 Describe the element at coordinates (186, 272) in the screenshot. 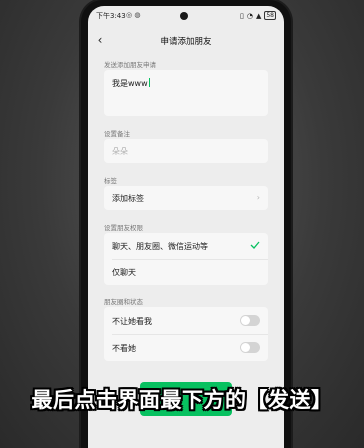

I see `permission-option-chat-only: 仅聊天` at that location.